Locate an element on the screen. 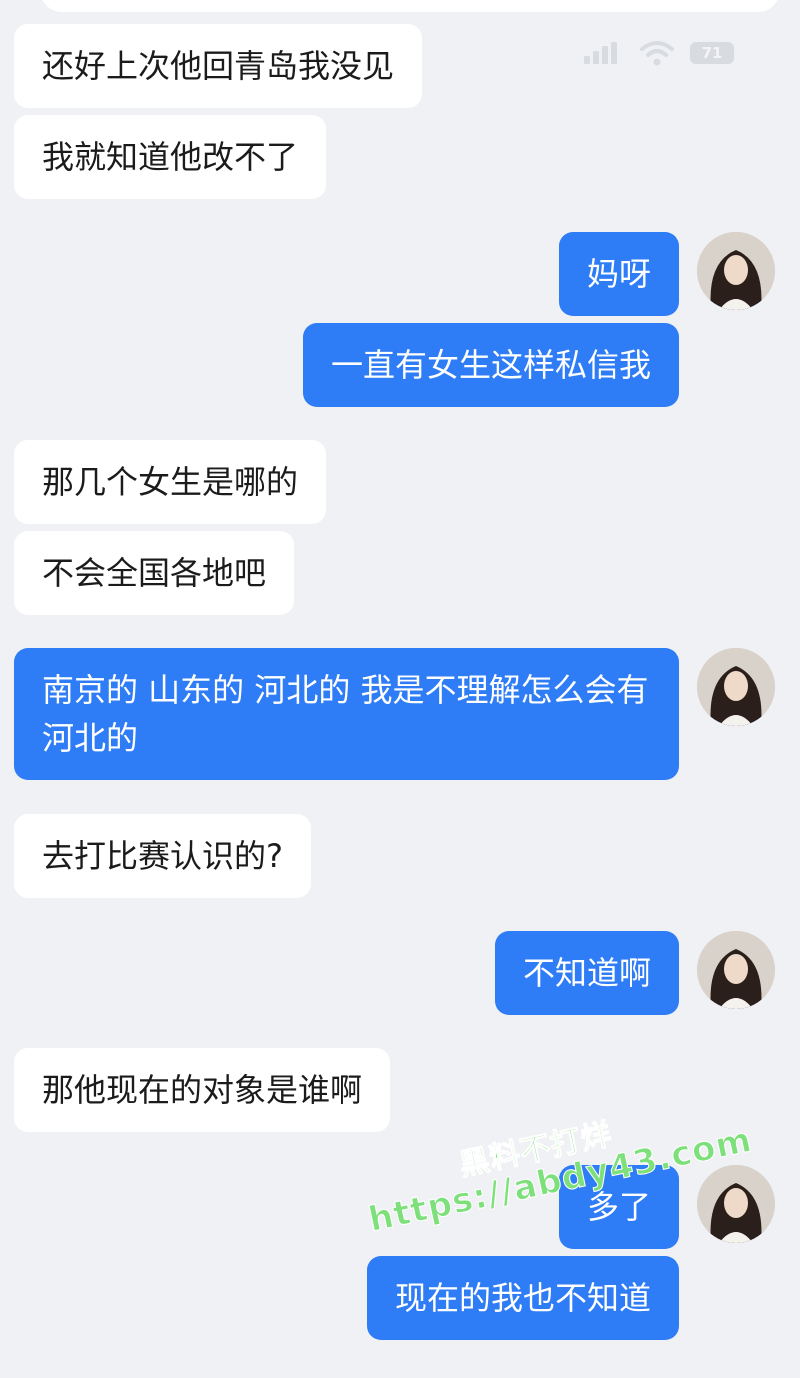 The image size is (800, 1378). message-bubble-incoming: 还好上次他回青岛我没见 is located at coordinates (218, 66).